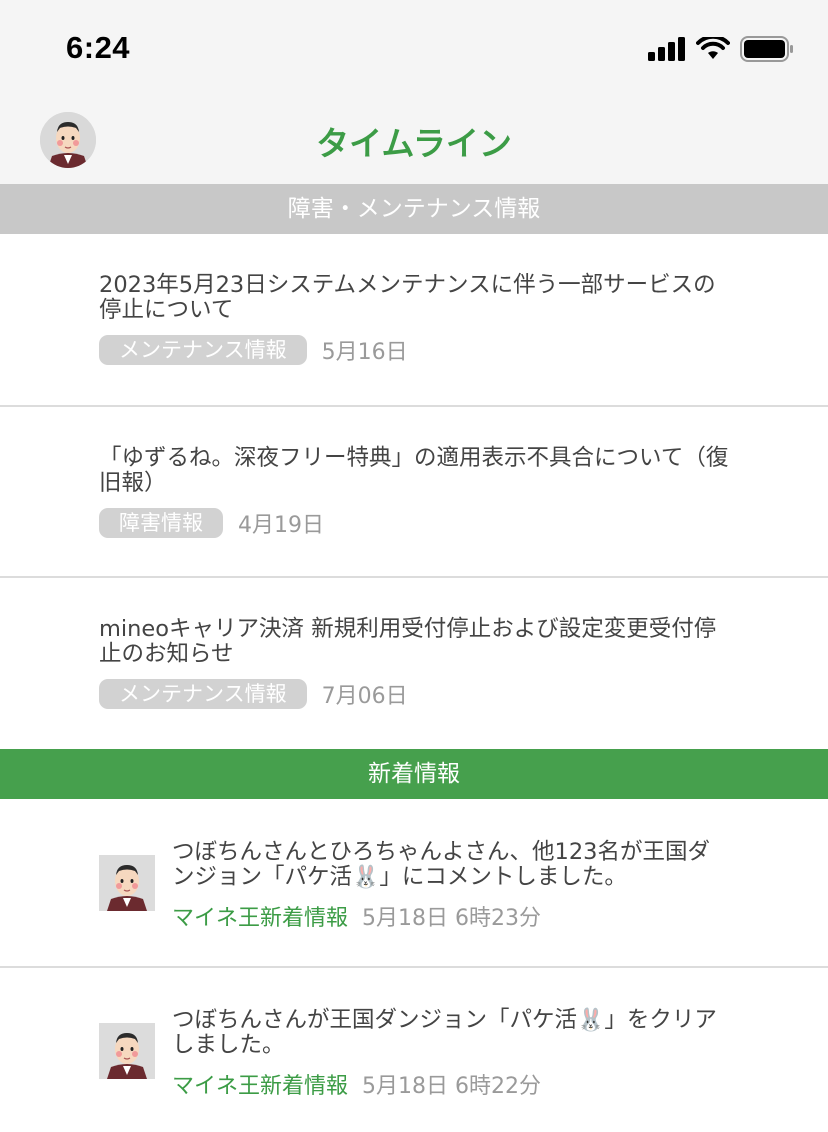 The height and width of the screenshot is (1132, 828). What do you see at coordinates (161, 523) in the screenshot?
I see `category-tag: 障害情報` at bounding box center [161, 523].